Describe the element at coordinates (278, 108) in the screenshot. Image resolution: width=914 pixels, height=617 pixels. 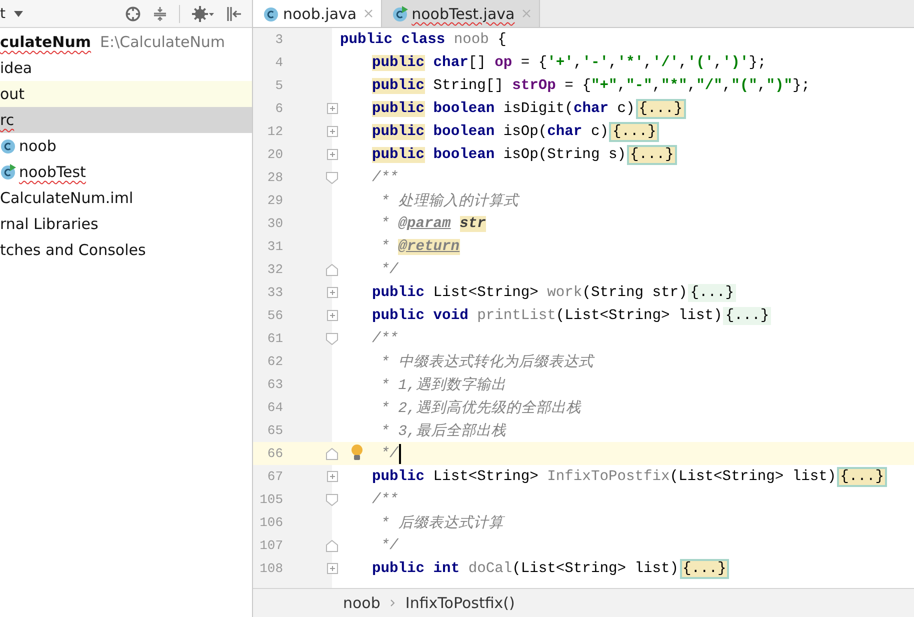
I see `line-number: 6` at that location.